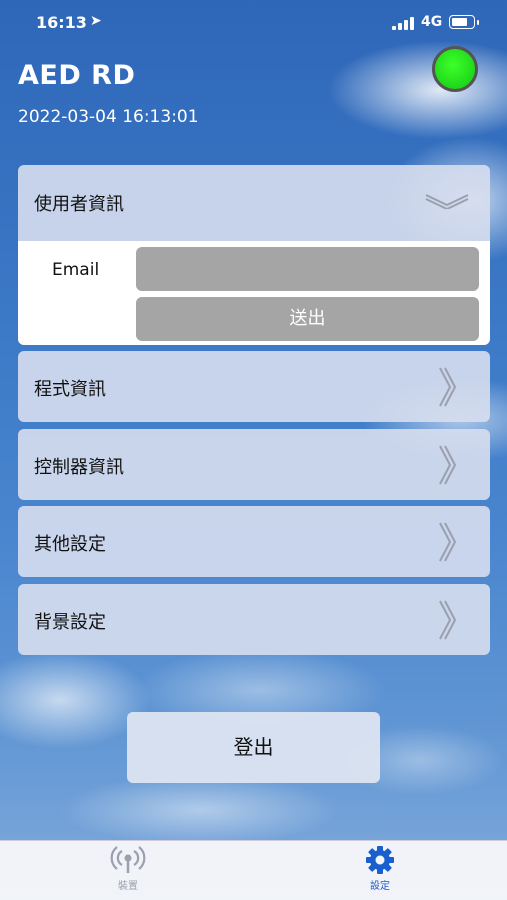  I want to click on logout-button: 登出, so click(253, 747).